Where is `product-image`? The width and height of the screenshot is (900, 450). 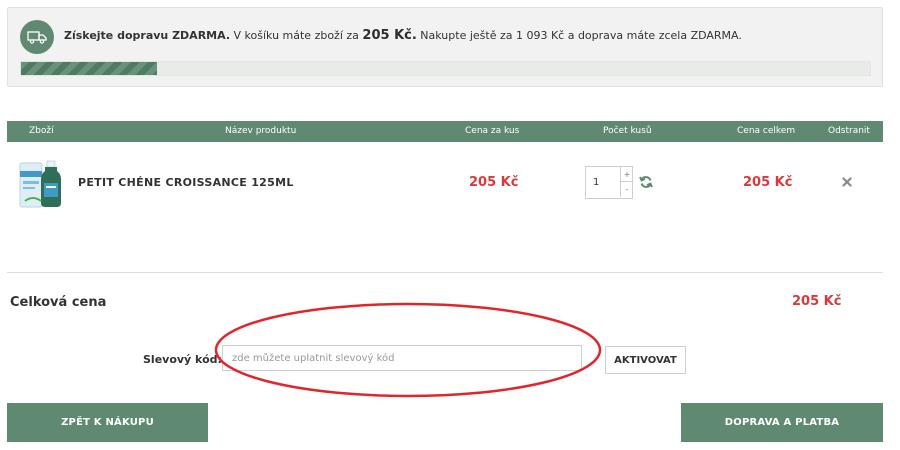
product-image is located at coordinates (41, 183).